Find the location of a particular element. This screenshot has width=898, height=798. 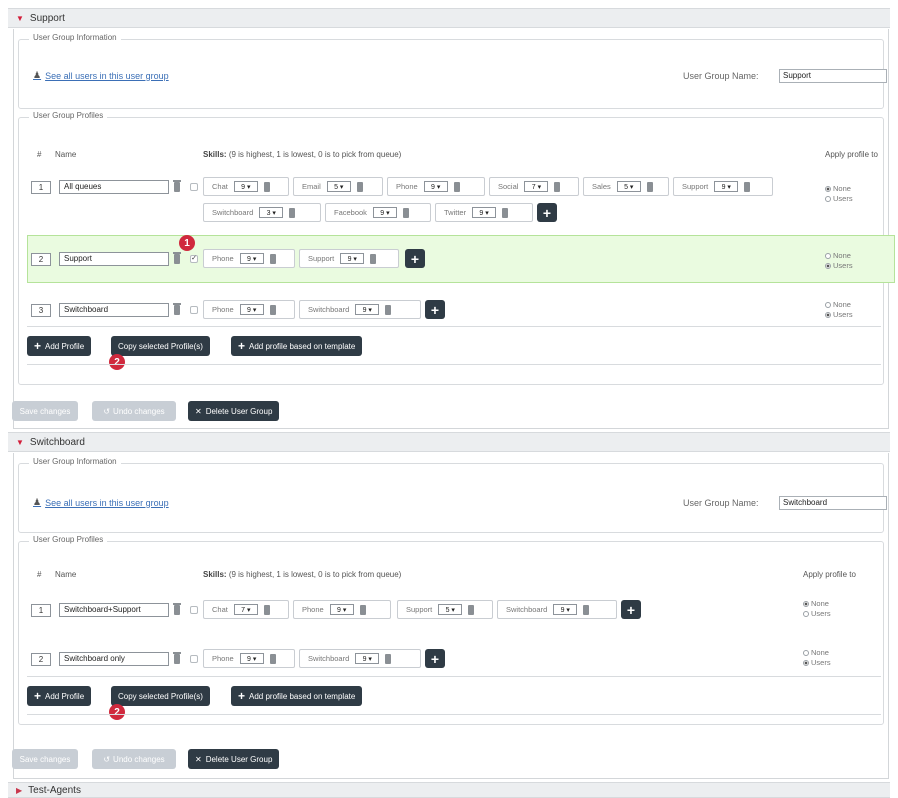

undo-changes-button: ↺ Undo changes is located at coordinates (134, 411).